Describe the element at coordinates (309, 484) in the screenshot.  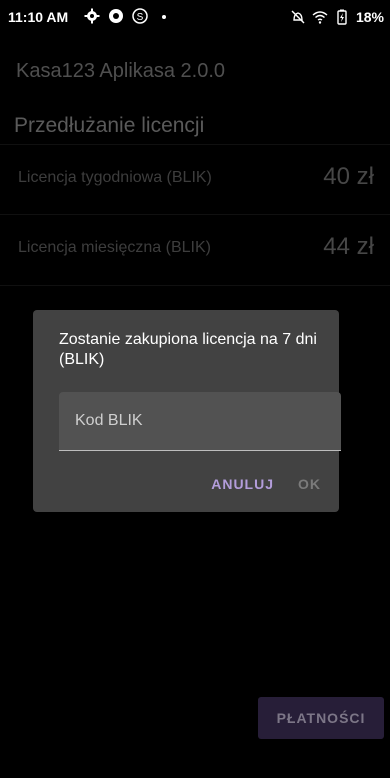
I see `ok-button: OK` at that location.